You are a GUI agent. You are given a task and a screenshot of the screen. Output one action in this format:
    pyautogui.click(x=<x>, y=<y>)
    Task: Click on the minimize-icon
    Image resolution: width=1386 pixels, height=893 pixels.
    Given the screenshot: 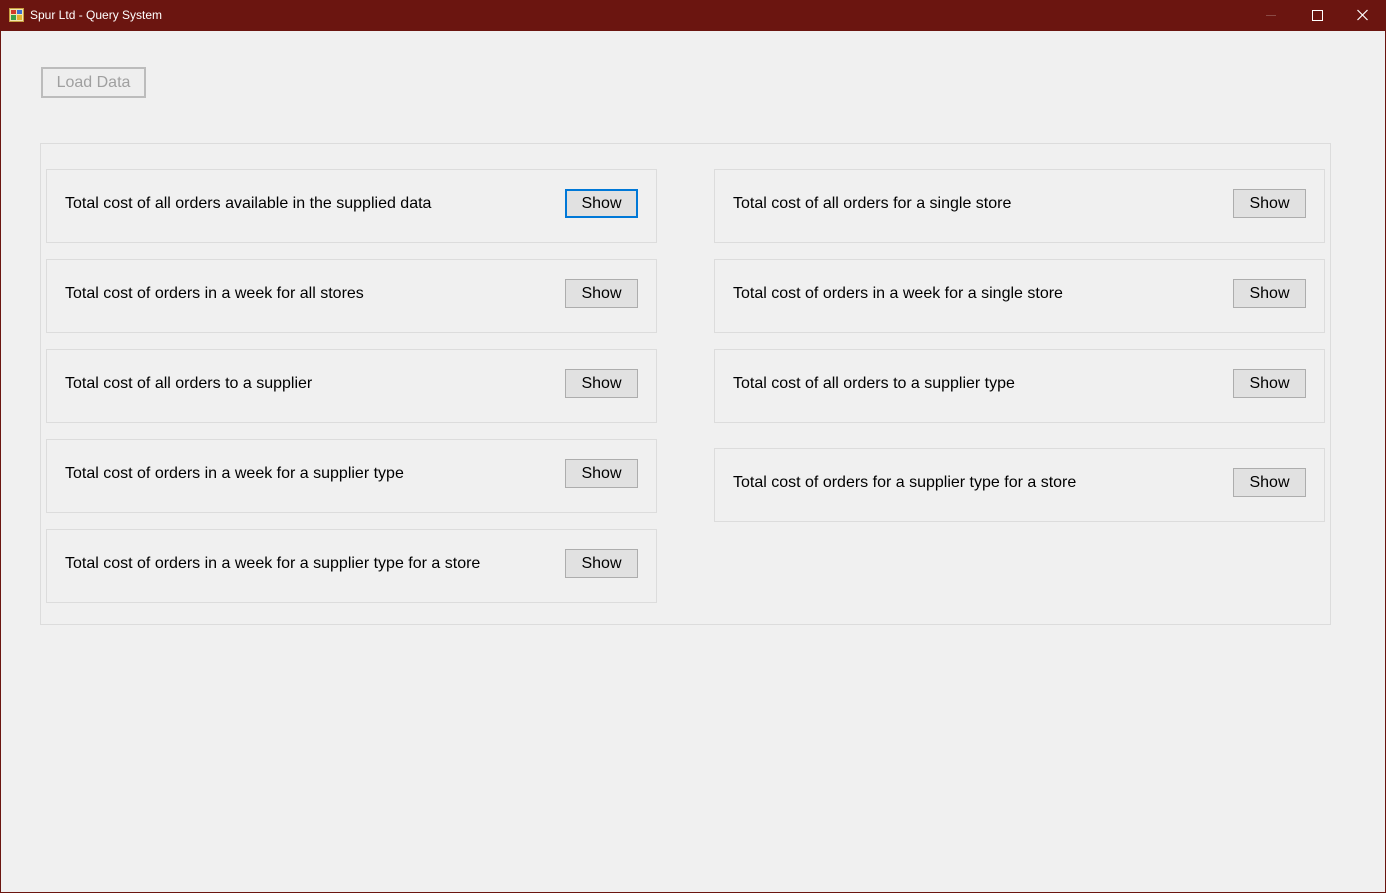 What is the action you would take?
    pyautogui.click(x=1271, y=15)
    